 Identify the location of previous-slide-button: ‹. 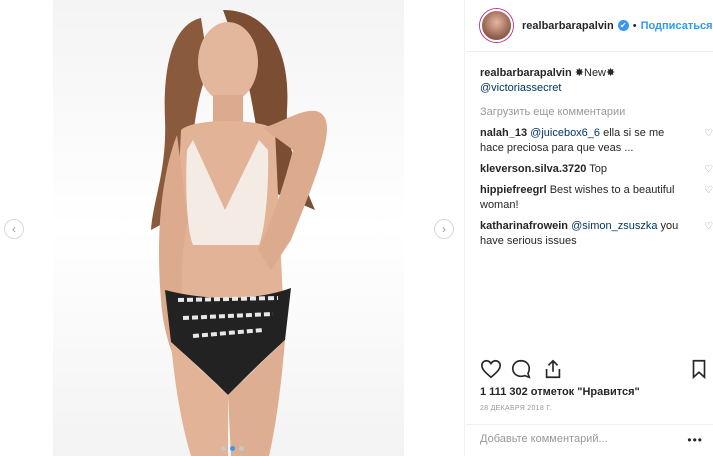
(14, 229).